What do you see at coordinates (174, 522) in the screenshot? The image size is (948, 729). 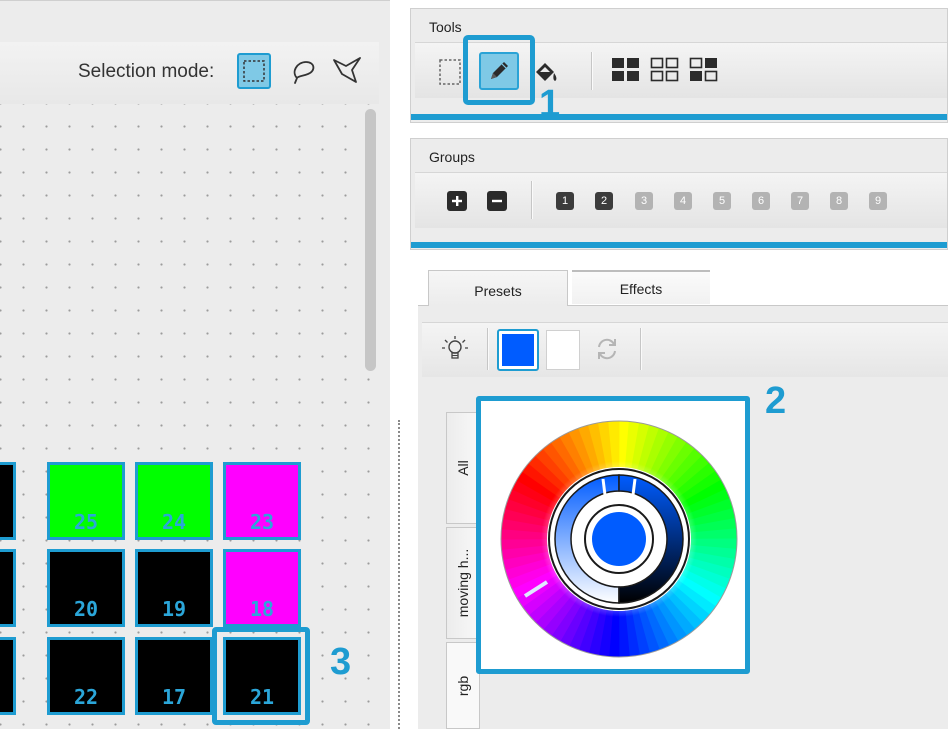 I see `fixture-number: 24` at bounding box center [174, 522].